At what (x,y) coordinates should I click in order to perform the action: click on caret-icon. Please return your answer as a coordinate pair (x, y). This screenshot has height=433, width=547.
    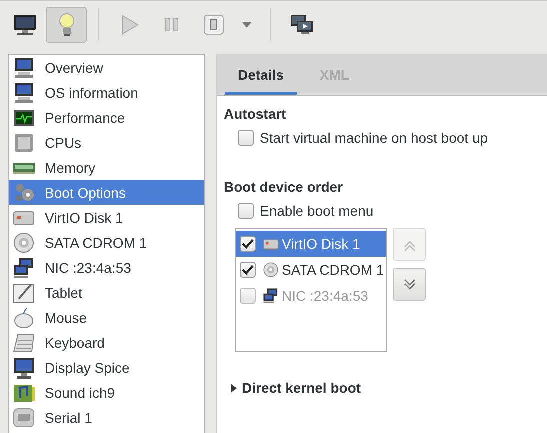
    Looking at the image, I should click on (247, 25).